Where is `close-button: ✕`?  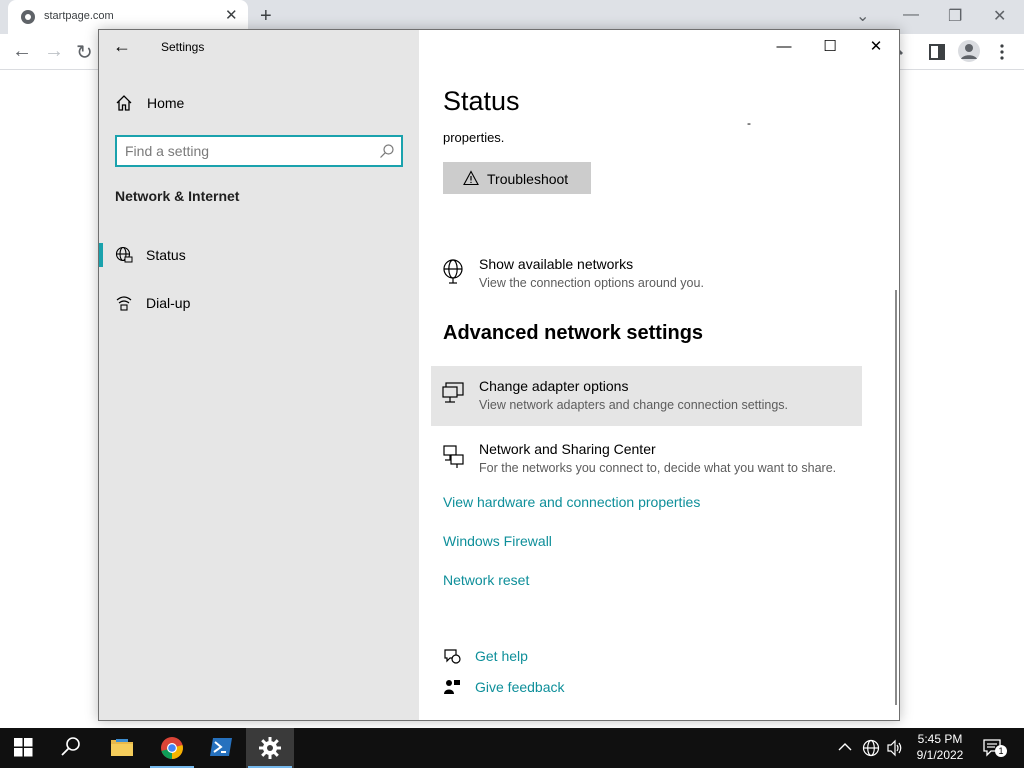 close-button: ✕ is located at coordinates (876, 47).